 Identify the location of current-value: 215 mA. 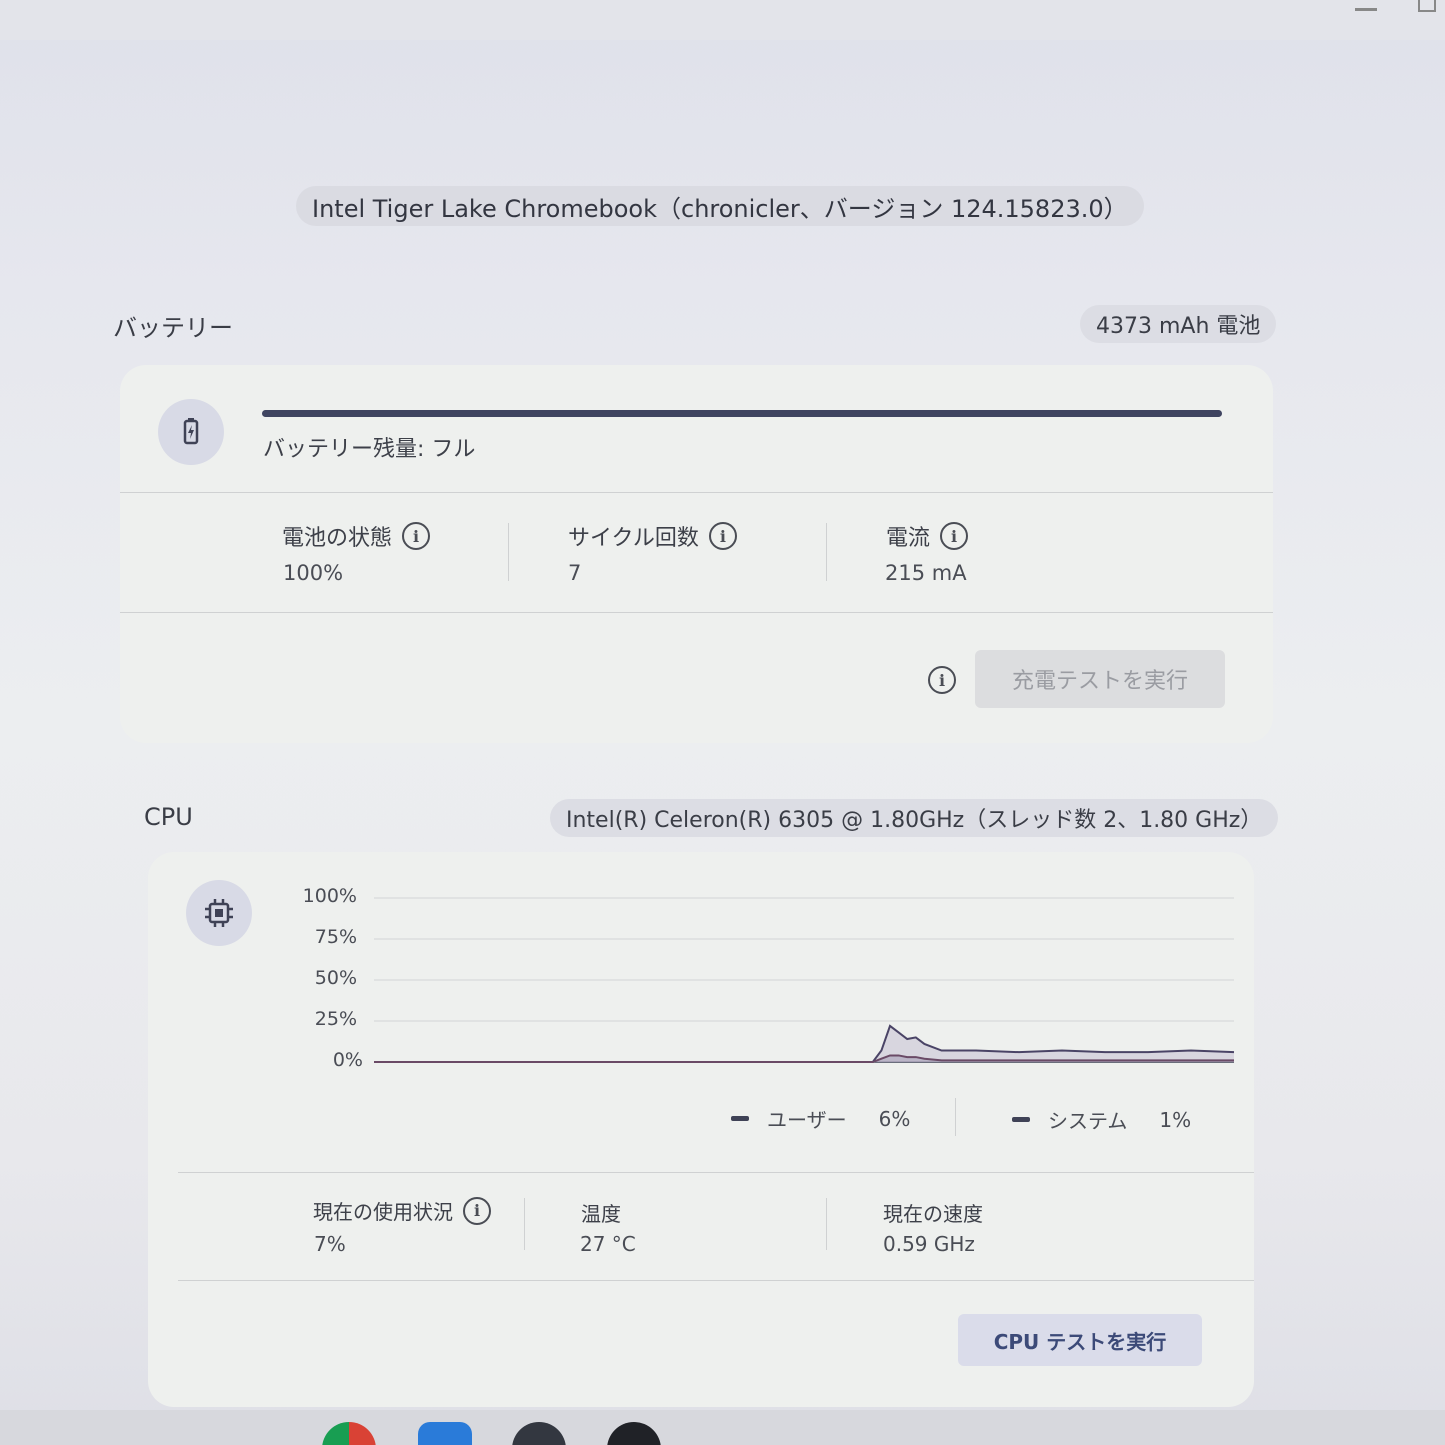
(926, 573).